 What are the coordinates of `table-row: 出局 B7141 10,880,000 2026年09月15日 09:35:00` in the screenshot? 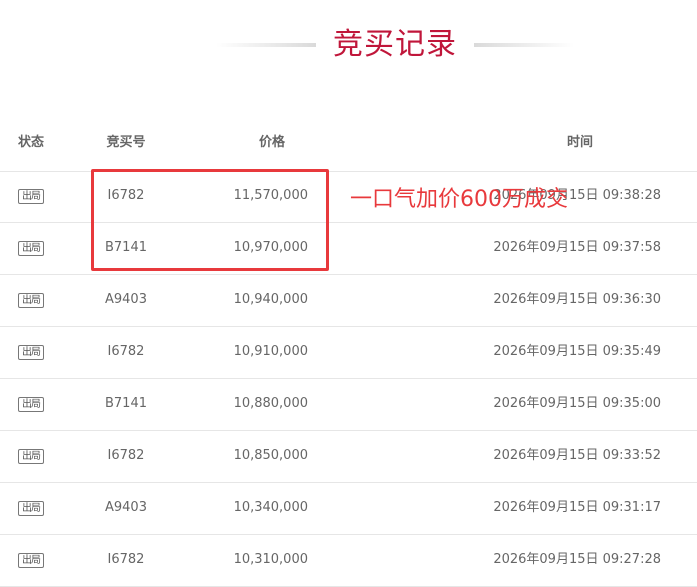 It's located at (348, 405).